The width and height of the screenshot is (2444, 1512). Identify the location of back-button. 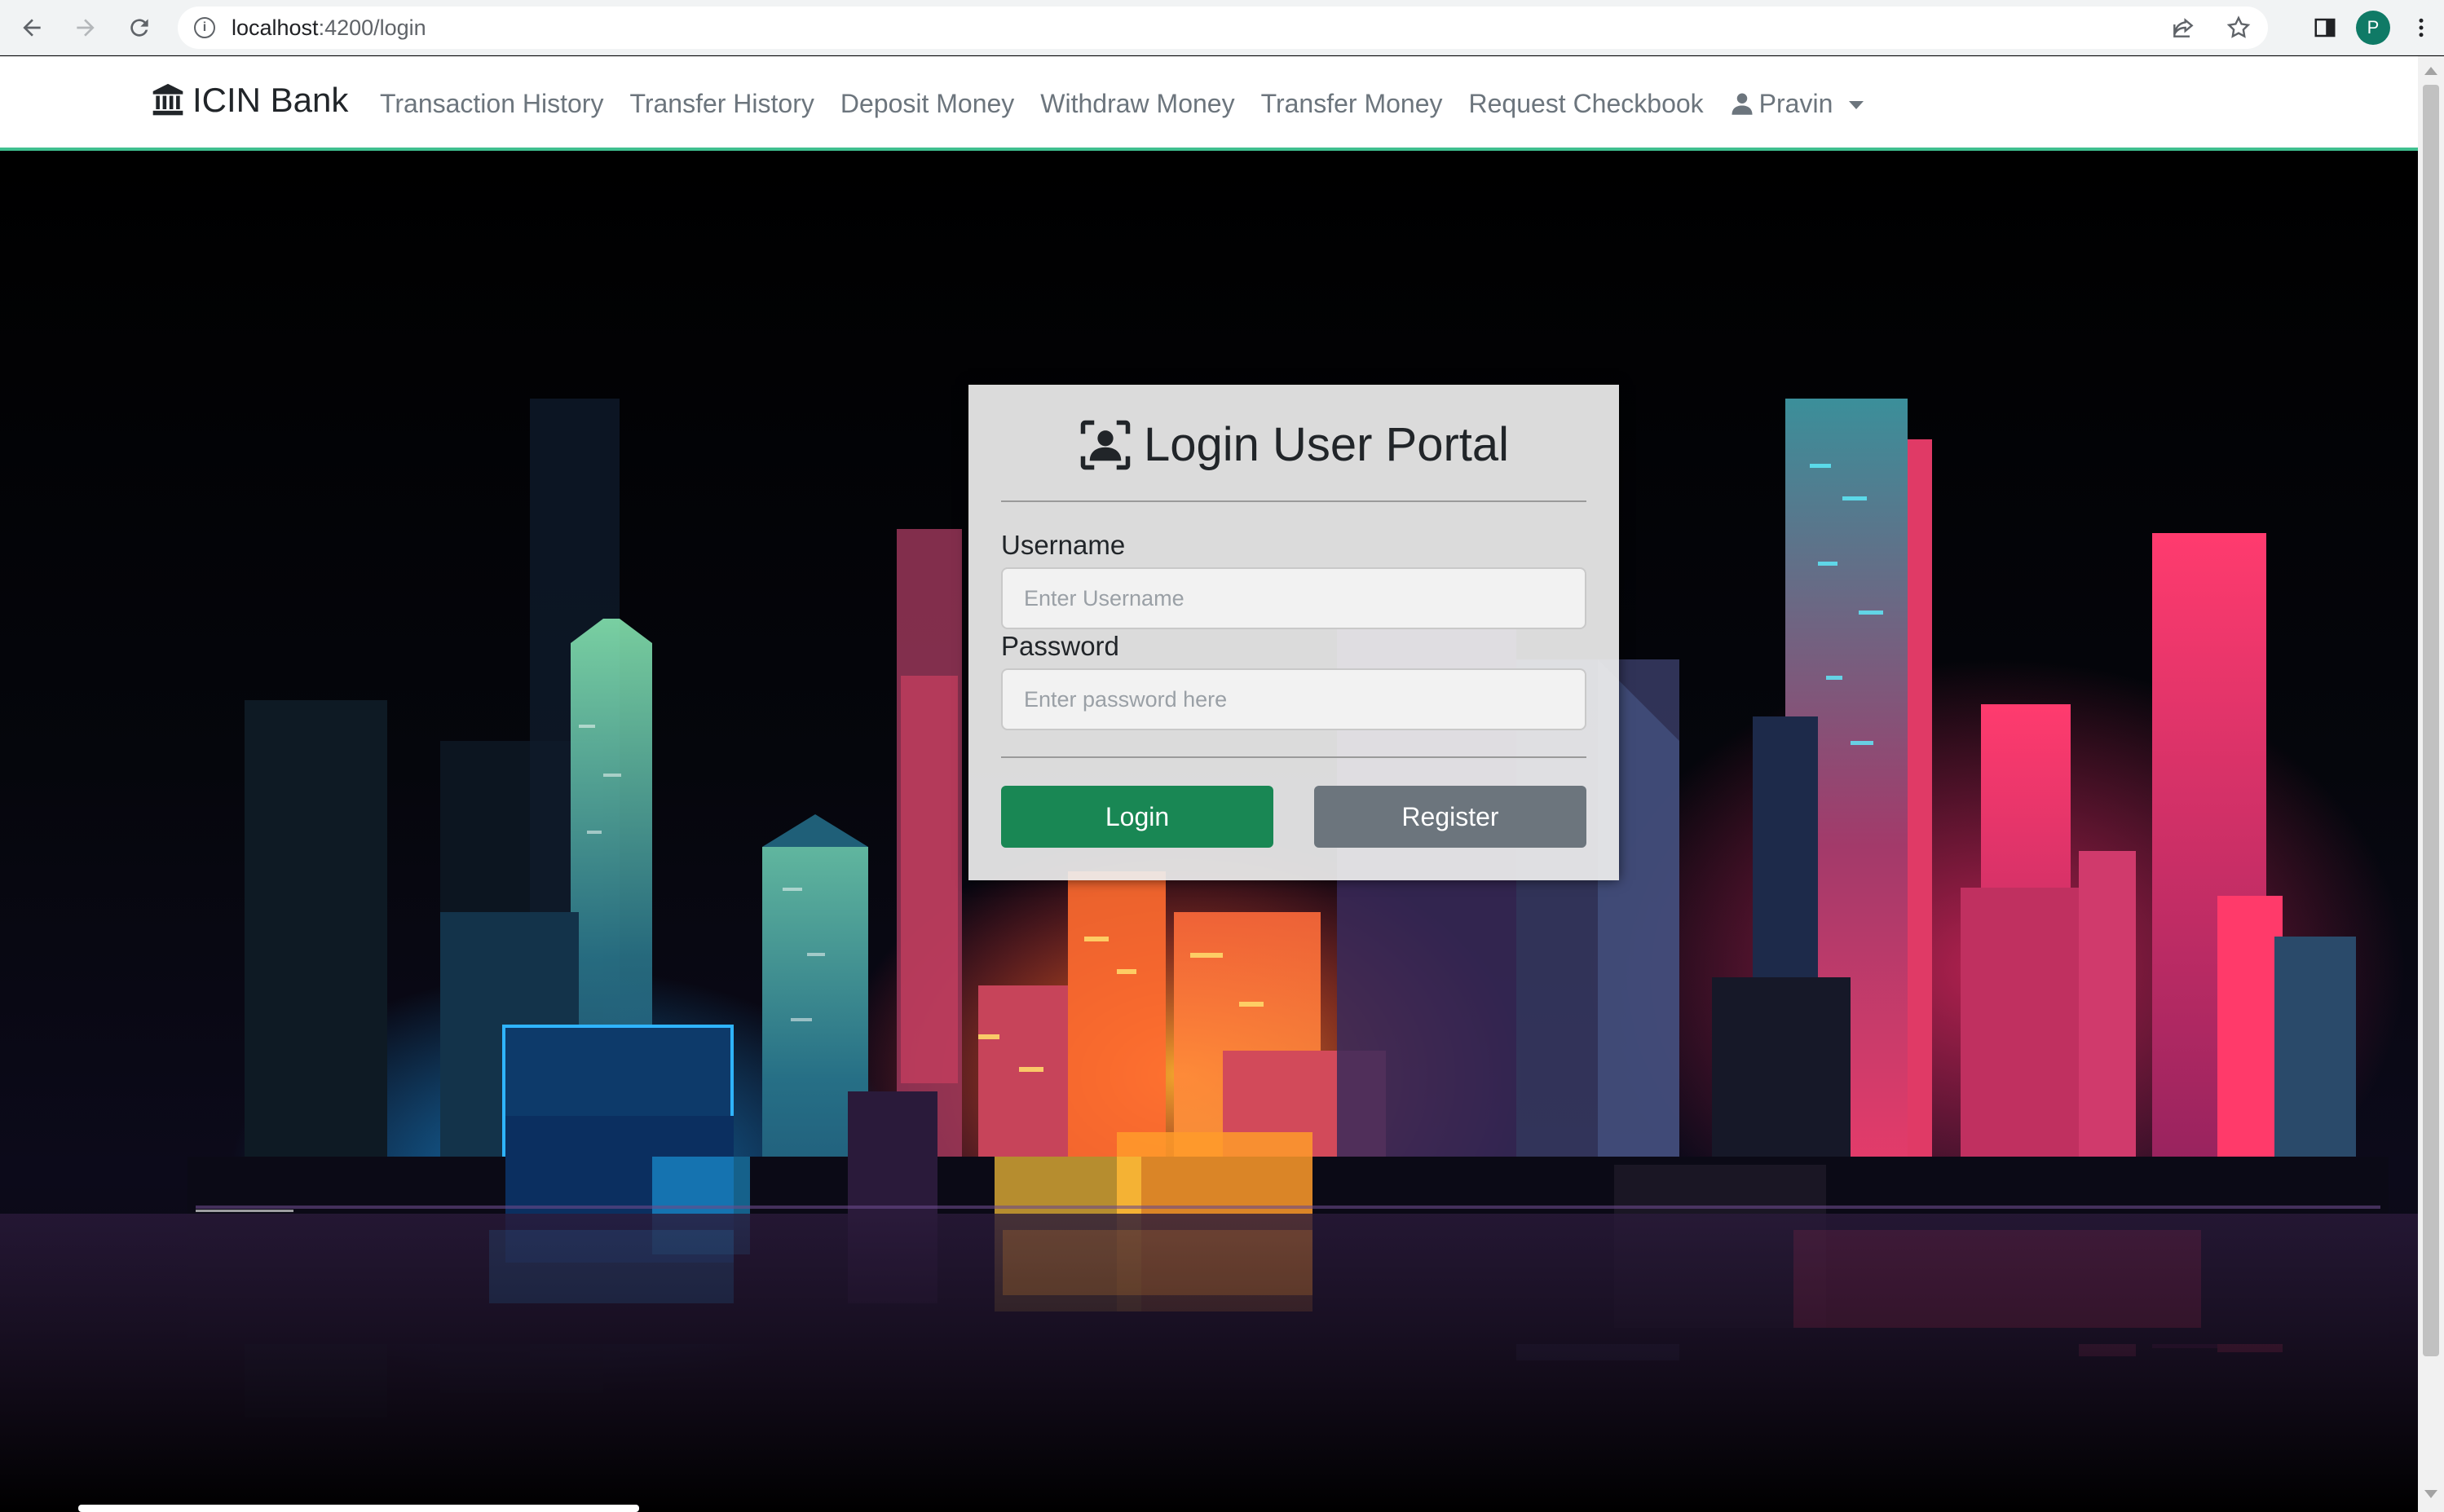
(32, 28).